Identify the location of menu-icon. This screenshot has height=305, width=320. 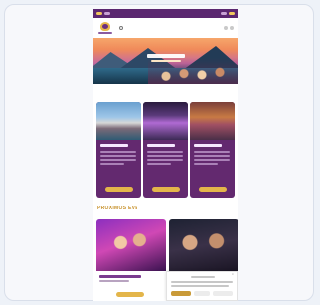
(232, 28).